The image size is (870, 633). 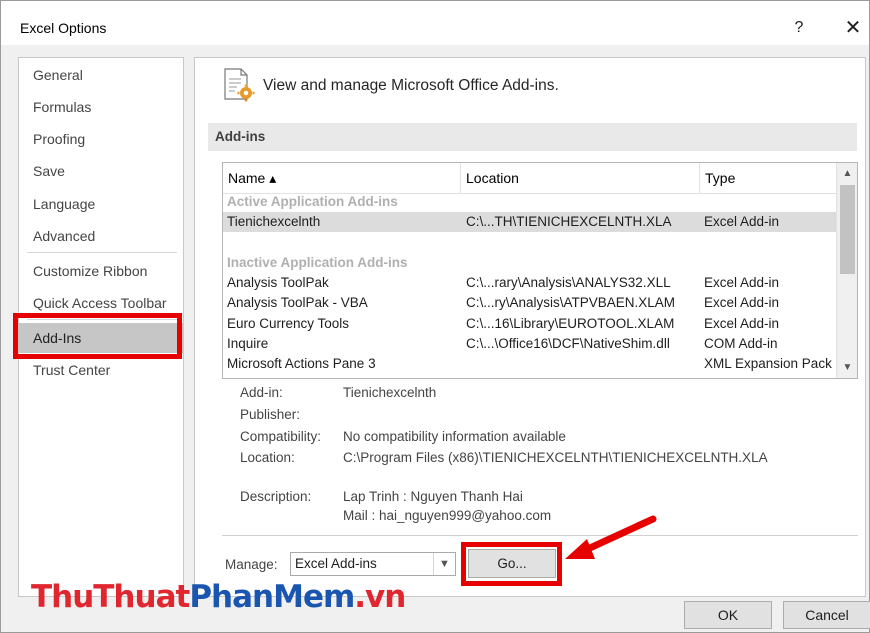 I want to click on sidebar-item-proofing: Proofing, so click(x=101, y=139).